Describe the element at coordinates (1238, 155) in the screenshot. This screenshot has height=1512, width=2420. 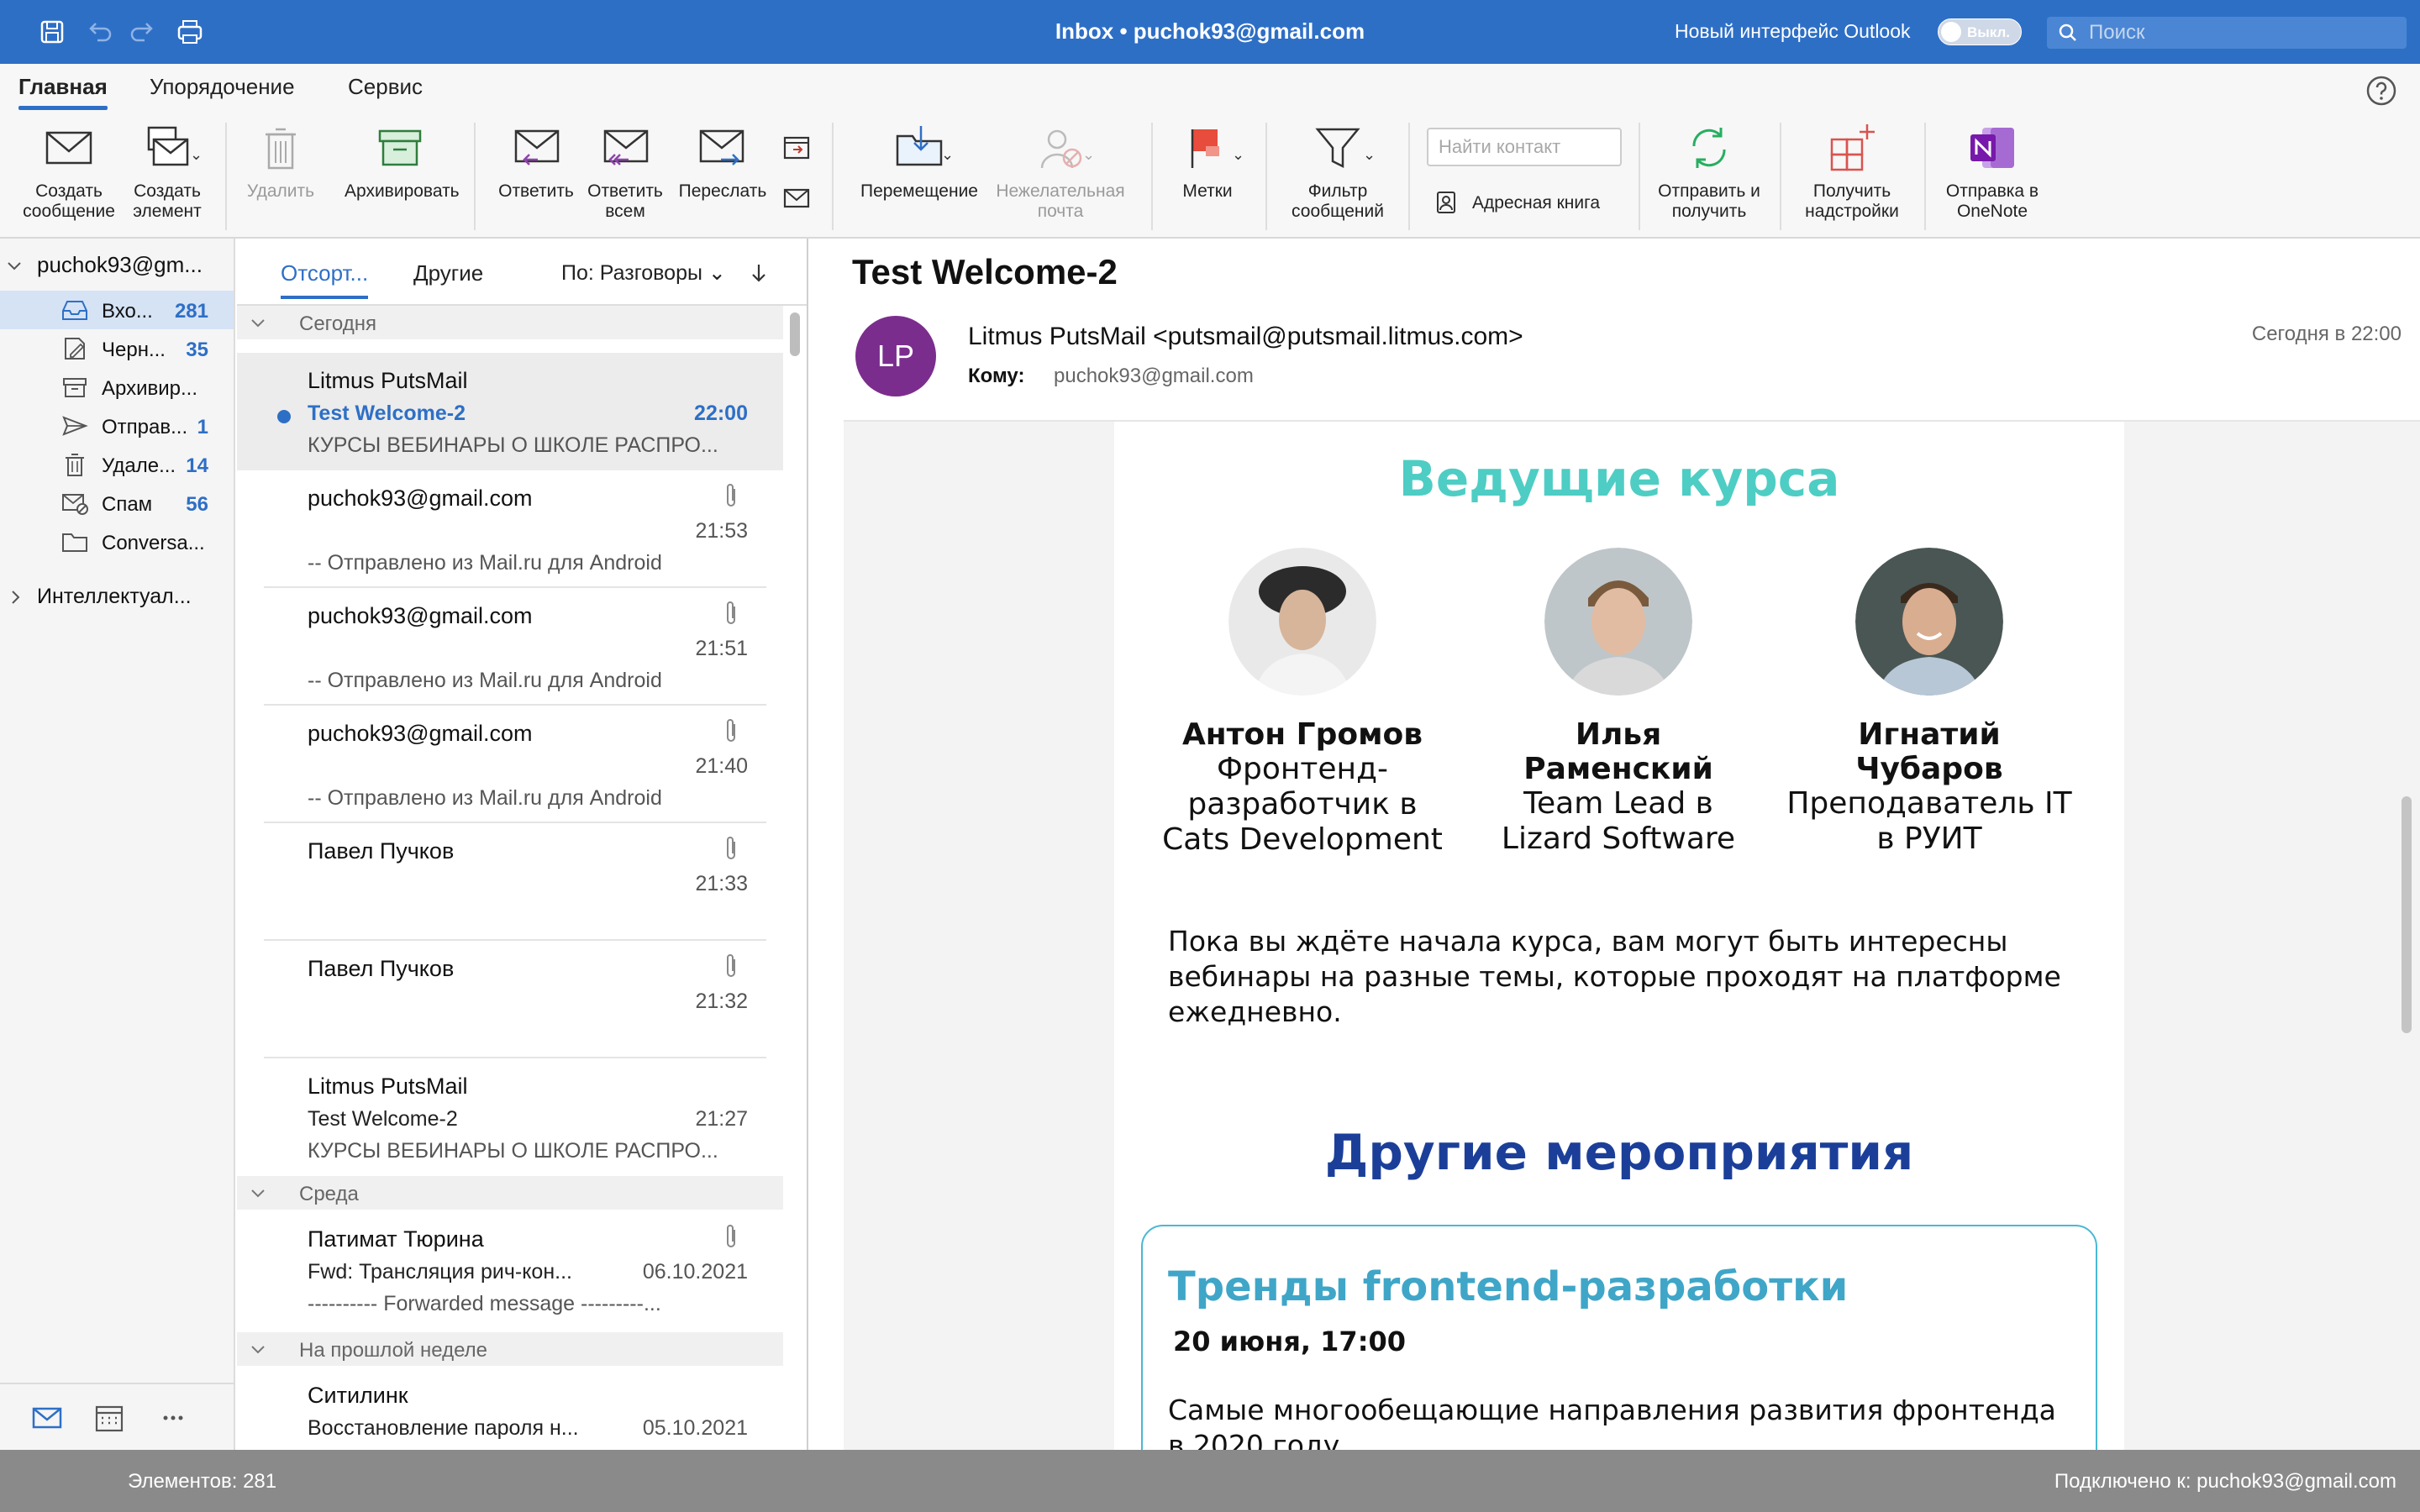
I see `tags-chevron-icon: ⌄` at that location.